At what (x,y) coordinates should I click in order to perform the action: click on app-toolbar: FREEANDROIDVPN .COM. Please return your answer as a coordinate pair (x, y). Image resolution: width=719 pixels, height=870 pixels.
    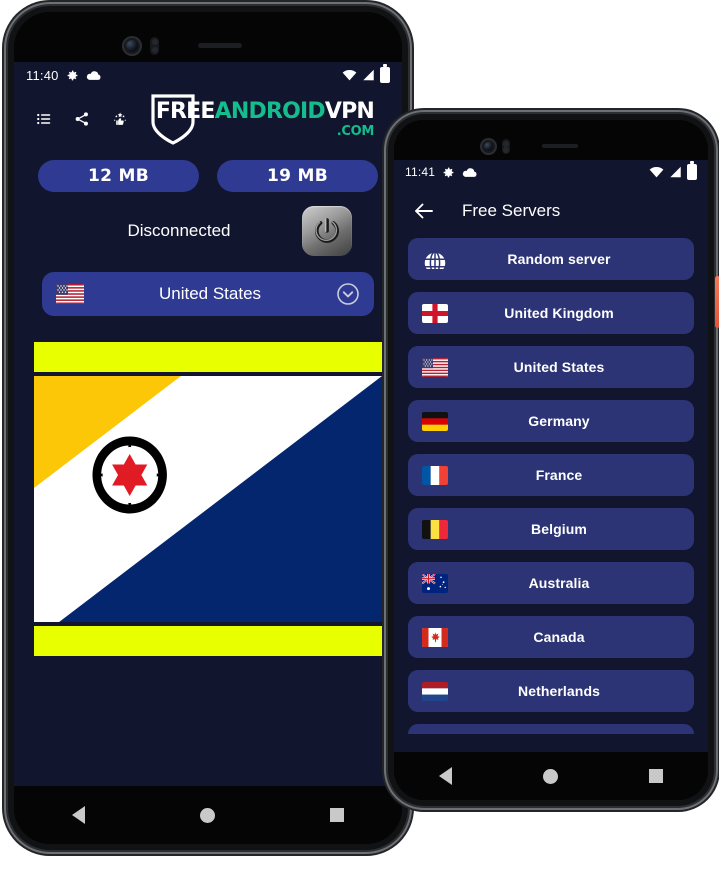
    Looking at the image, I should click on (208, 119).